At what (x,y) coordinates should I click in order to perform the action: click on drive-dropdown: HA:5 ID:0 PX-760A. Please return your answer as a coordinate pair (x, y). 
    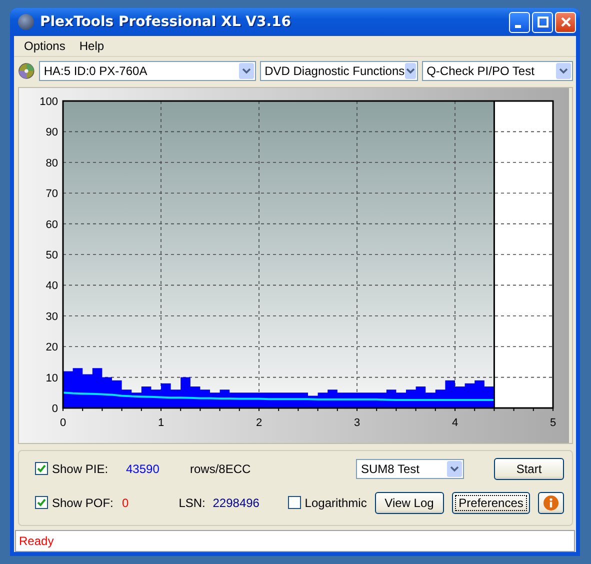
    Looking at the image, I should click on (147, 70).